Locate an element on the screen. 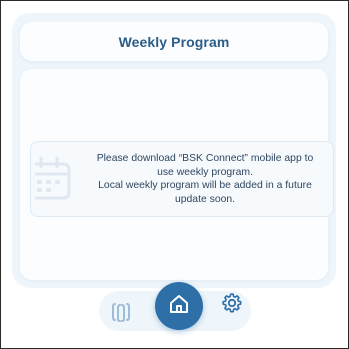 The image size is (349, 349). page-title: Weekly Program is located at coordinates (174, 41).